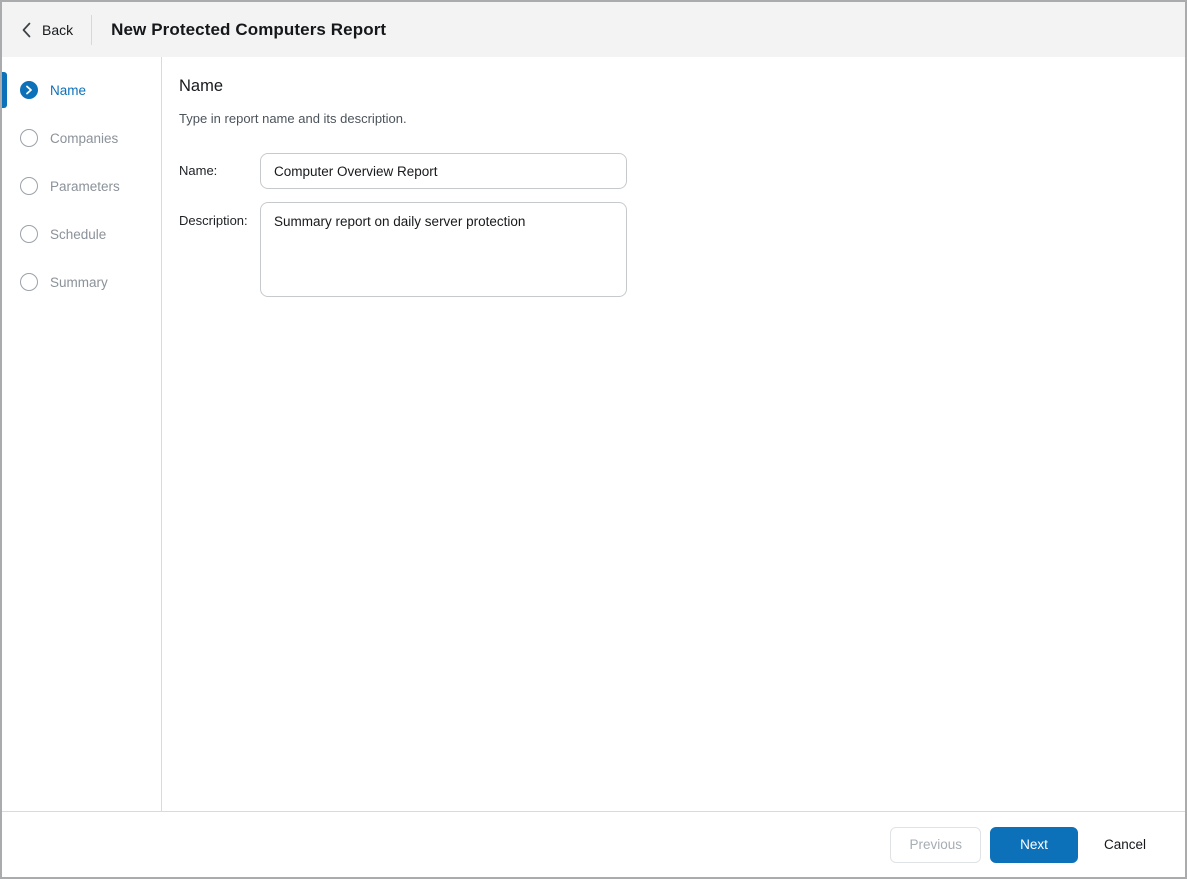 This screenshot has height=879, width=1187. What do you see at coordinates (593, 29) in the screenshot?
I see `header-bar: Back New Protected Computers Report` at bounding box center [593, 29].